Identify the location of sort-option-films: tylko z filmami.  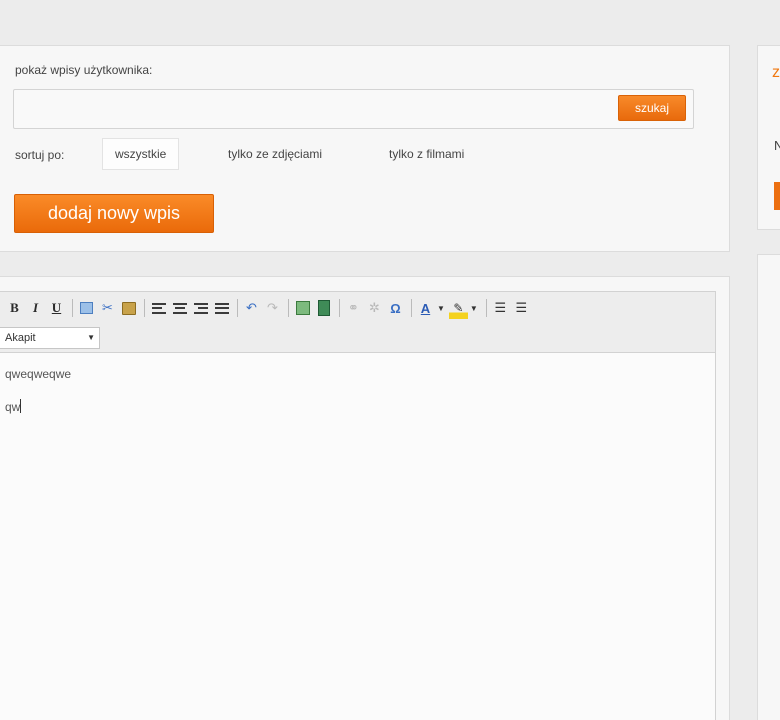
(426, 154).